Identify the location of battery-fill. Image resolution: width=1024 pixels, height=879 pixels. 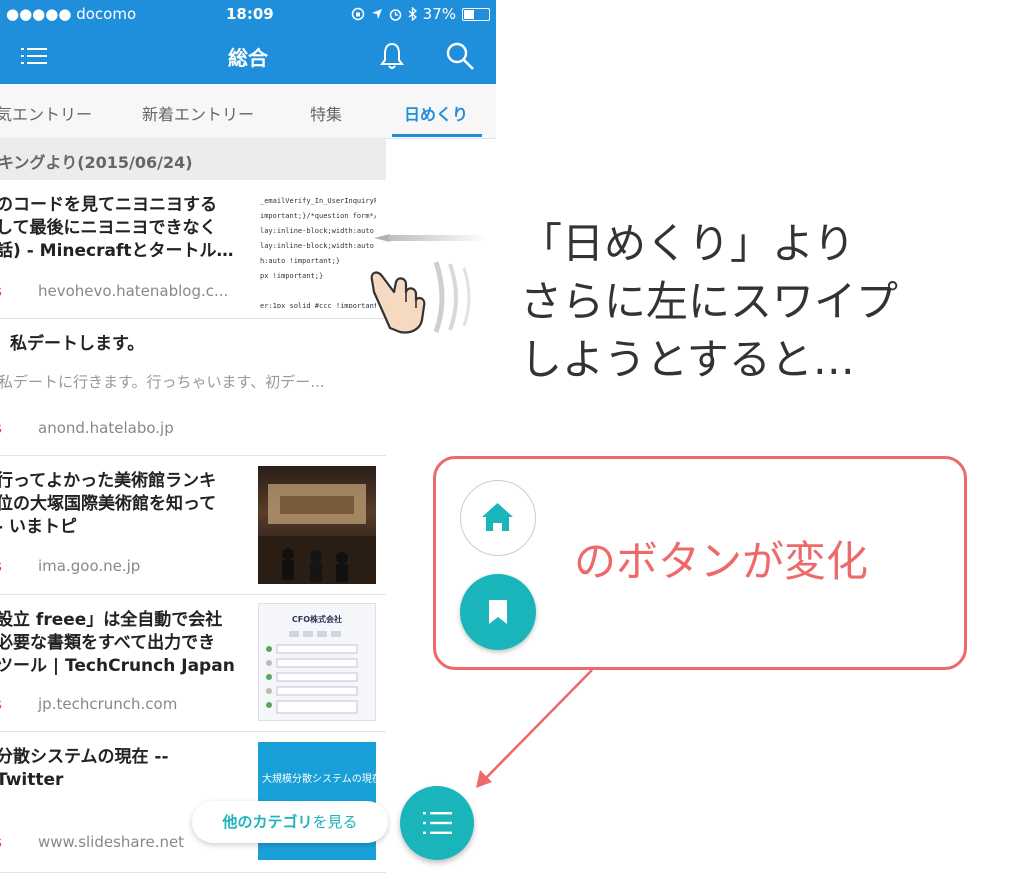
(469, 14).